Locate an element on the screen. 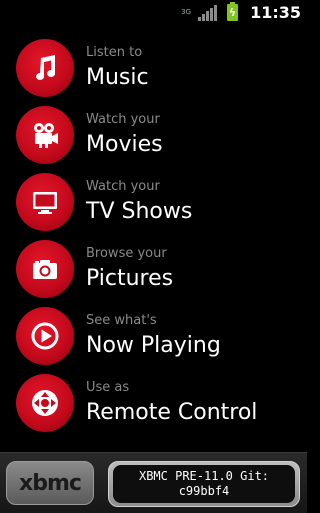 This screenshot has width=320, height=513. menu-item-subtitle: Browse your is located at coordinates (126, 253).